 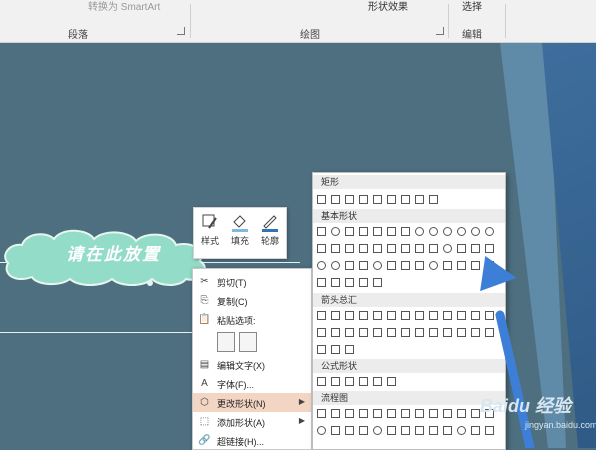 I want to click on group-paragraph: 段落, so click(x=78, y=35).